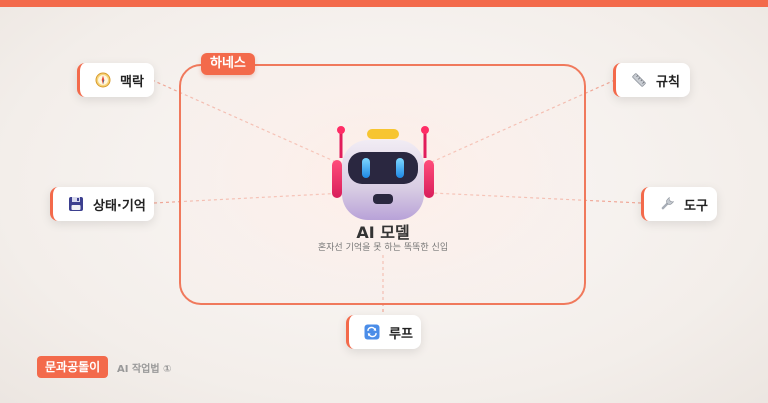  I want to click on robot-icon, so click(383, 173).